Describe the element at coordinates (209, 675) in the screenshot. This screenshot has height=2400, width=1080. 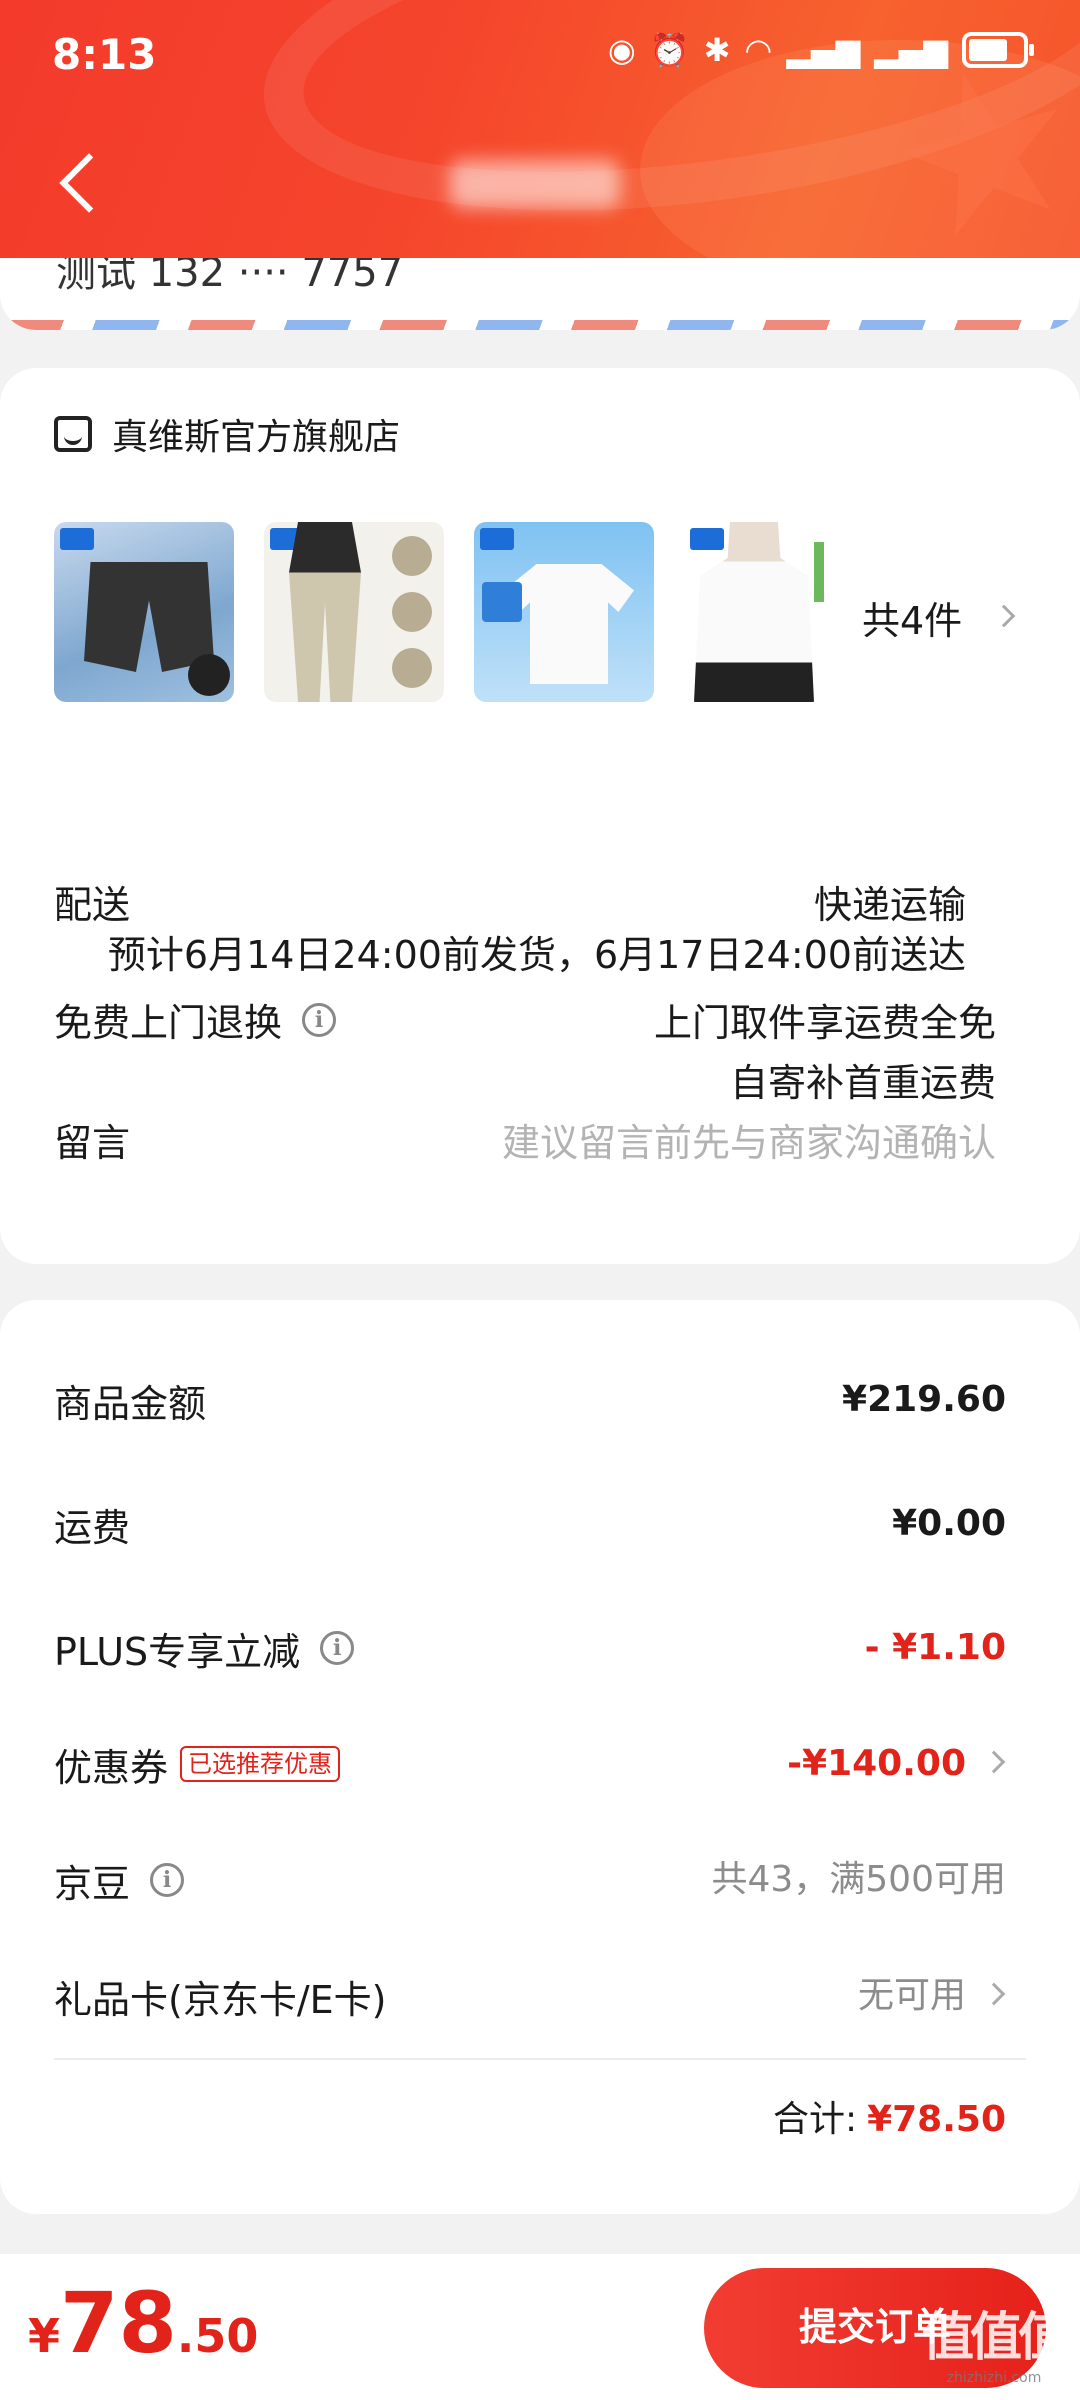
I see `fabric-badge` at that location.